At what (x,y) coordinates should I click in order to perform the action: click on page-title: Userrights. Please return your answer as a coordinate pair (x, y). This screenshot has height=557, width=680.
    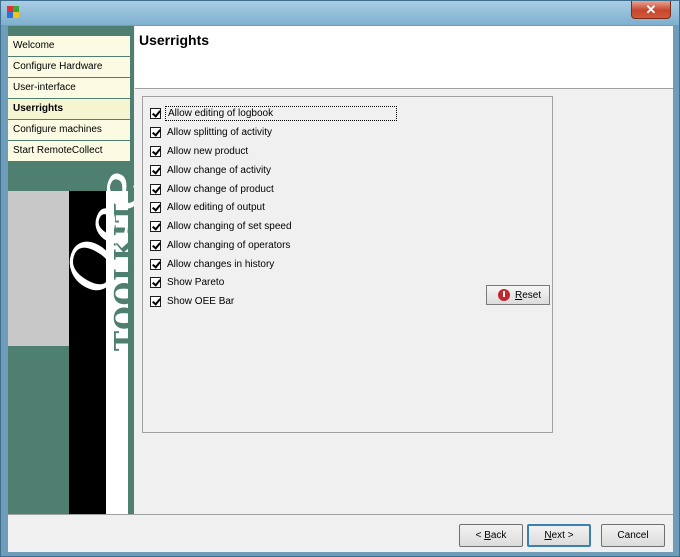
    Looking at the image, I should click on (174, 40).